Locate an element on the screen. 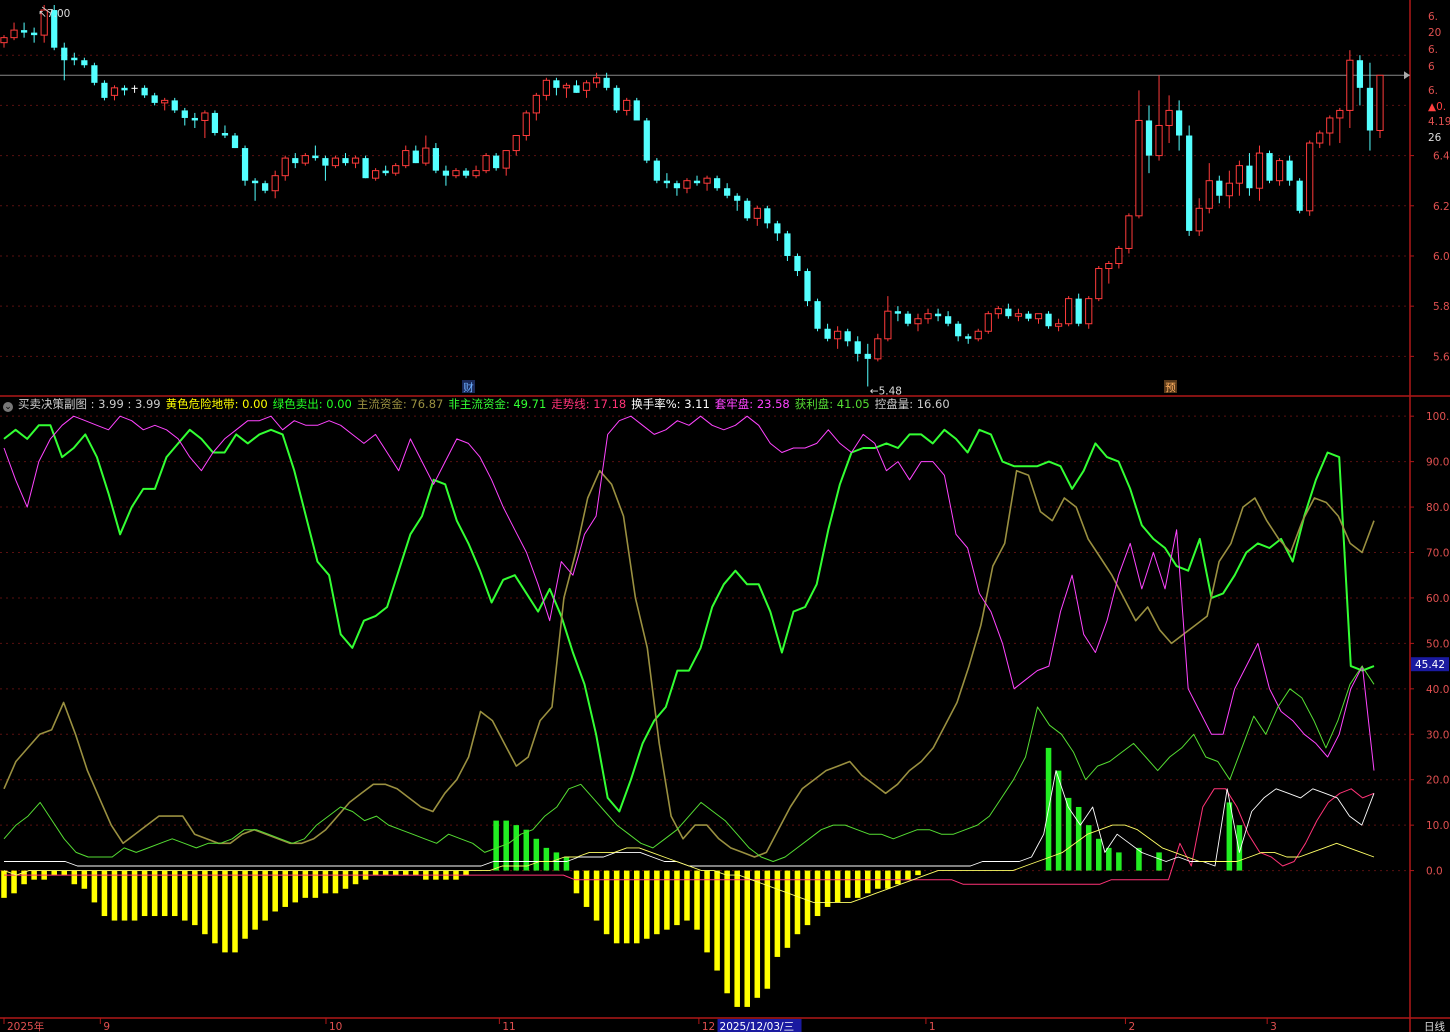 The height and width of the screenshot is (1032, 1450). y-tick-label: 10.0 is located at coordinates (1437, 826).